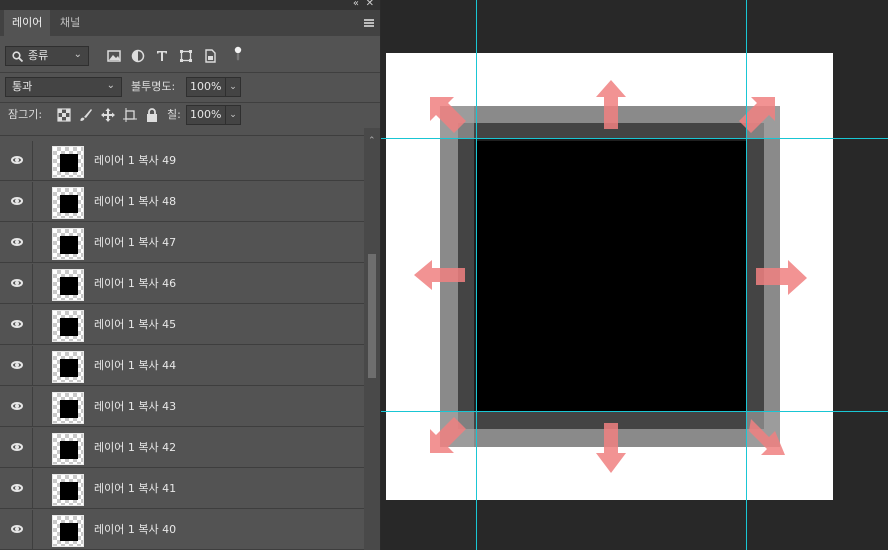 This screenshot has width=888, height=550. Describe the element at coordinates (22, 86) in the screenshot. I see `blend-mode-label: 통과` at that location.